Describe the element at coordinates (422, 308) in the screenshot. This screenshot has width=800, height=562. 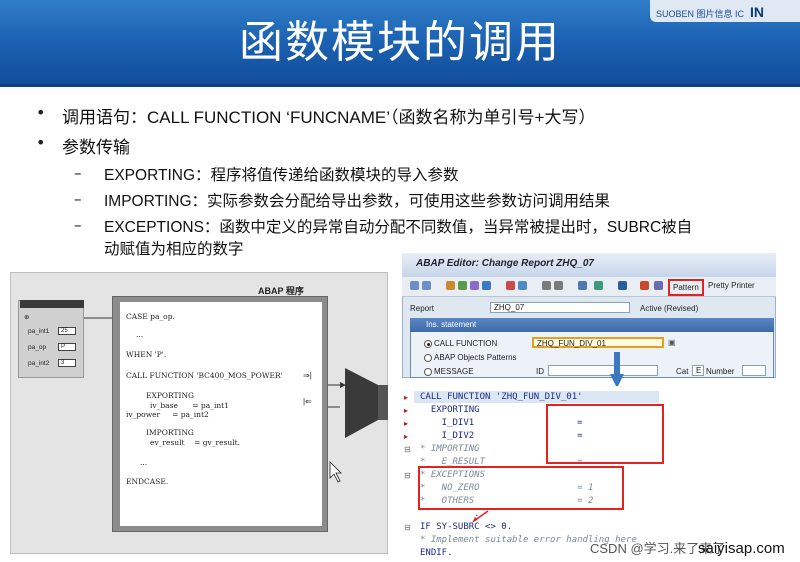
I see `report-label: Report` at that location.